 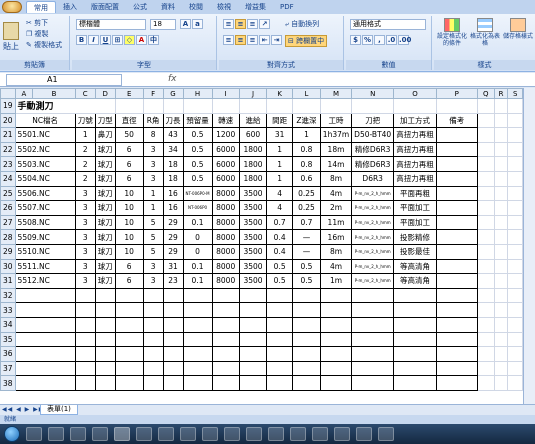 What do you see at coordinates (129, 222) in the screenshot?
I see `table-cell: 10` at bounding box center [129, 222].